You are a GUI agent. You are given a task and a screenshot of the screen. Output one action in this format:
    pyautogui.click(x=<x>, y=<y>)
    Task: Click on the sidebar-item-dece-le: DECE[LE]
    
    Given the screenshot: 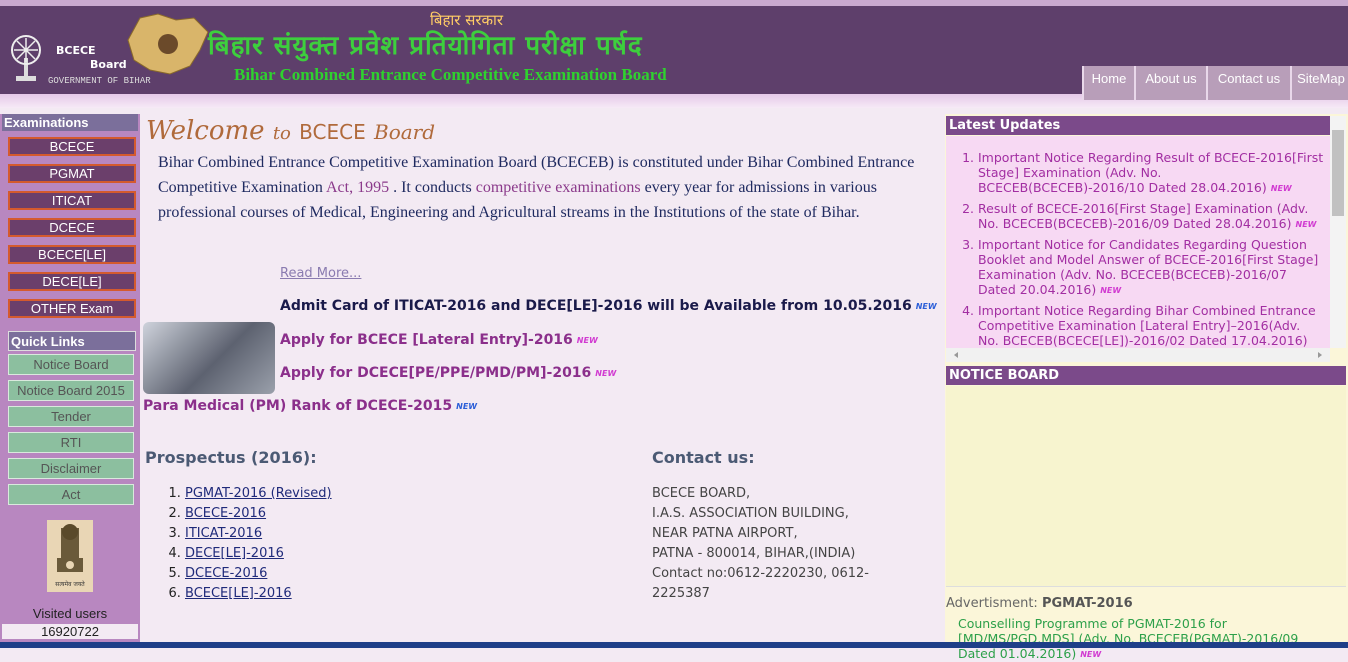 What is the action you would take?
    pyautogui.click(x=72, y=281)
    